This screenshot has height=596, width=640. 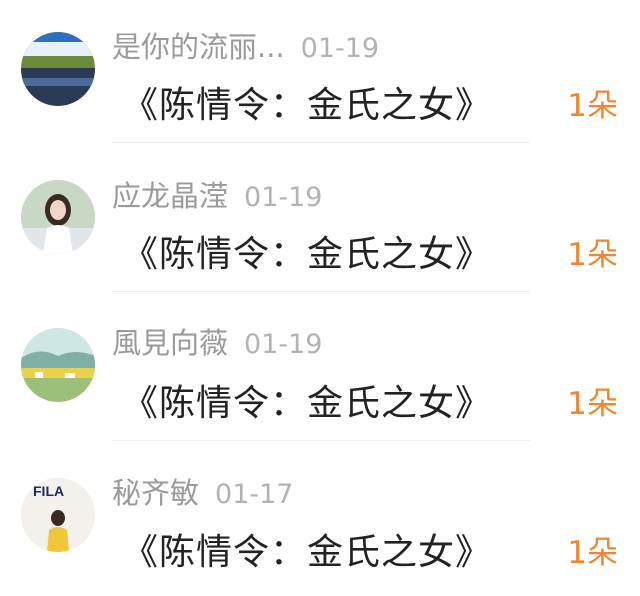 What do you see at coordinates (155, 493) in the screenshot?
I see `username: 秘齐敏` at bounding box center [155, 493].